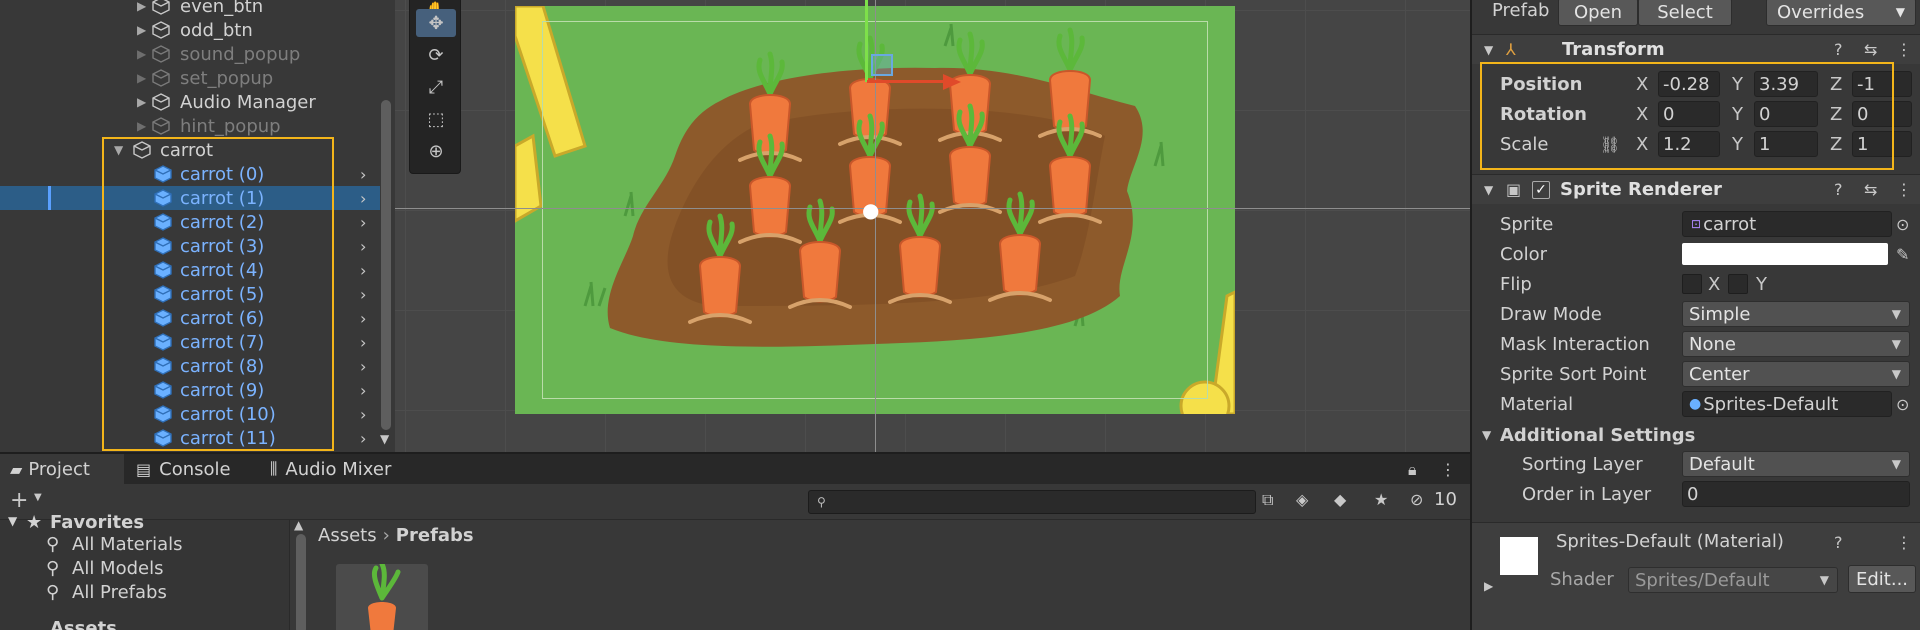 The width and height of the screenshot is (1920, 630). Describe the element at coordinates (190, 9) in the screenshot. I see `hierarchy-item: ▶ even_btn` at that location.